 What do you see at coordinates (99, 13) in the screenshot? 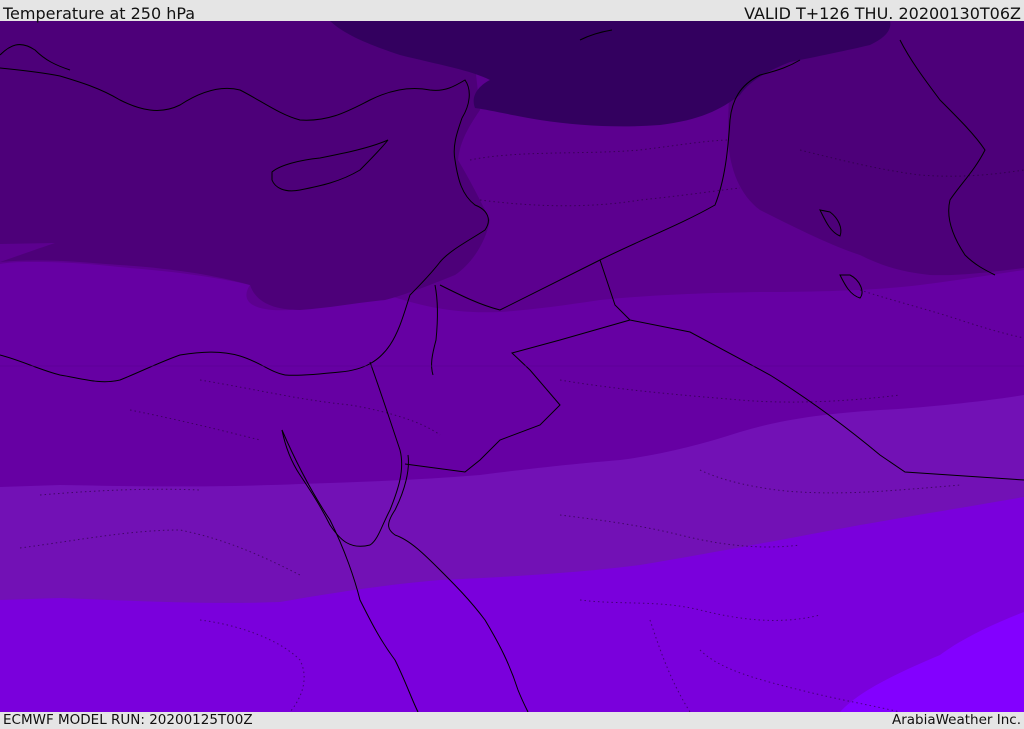
I see `chart-title: Temperature at 250 hPa` at bounding box center [99, 13].